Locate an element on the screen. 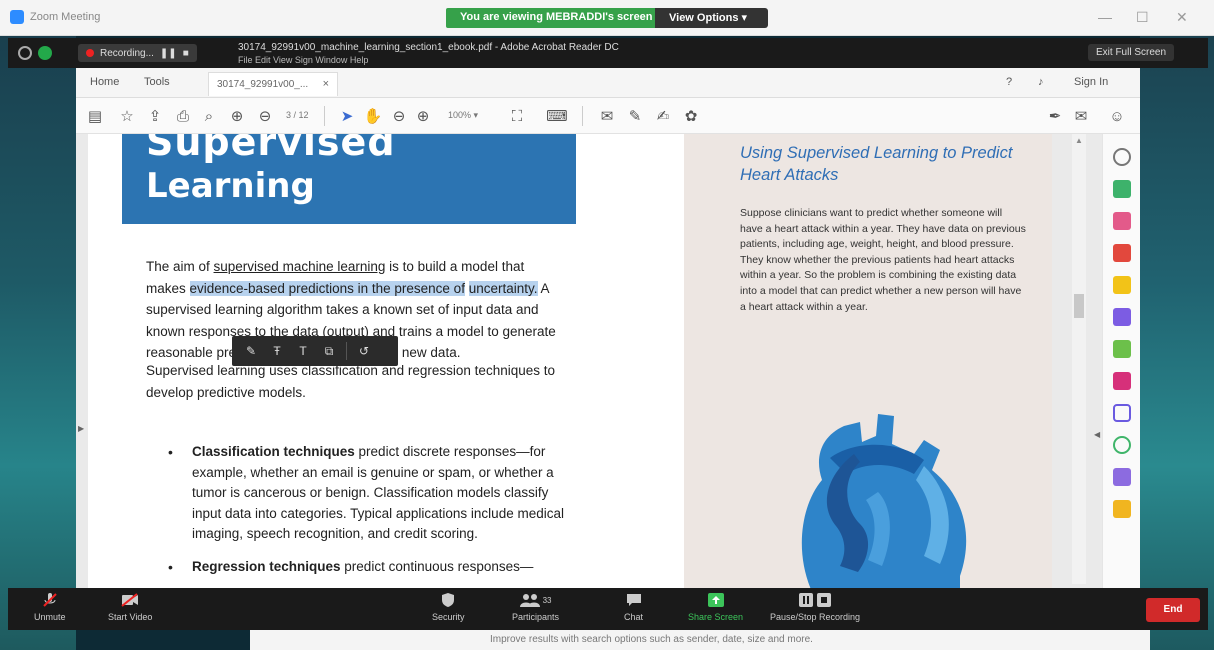  zoom-in-icon: ⊕ is located at coordinates (423, 116).